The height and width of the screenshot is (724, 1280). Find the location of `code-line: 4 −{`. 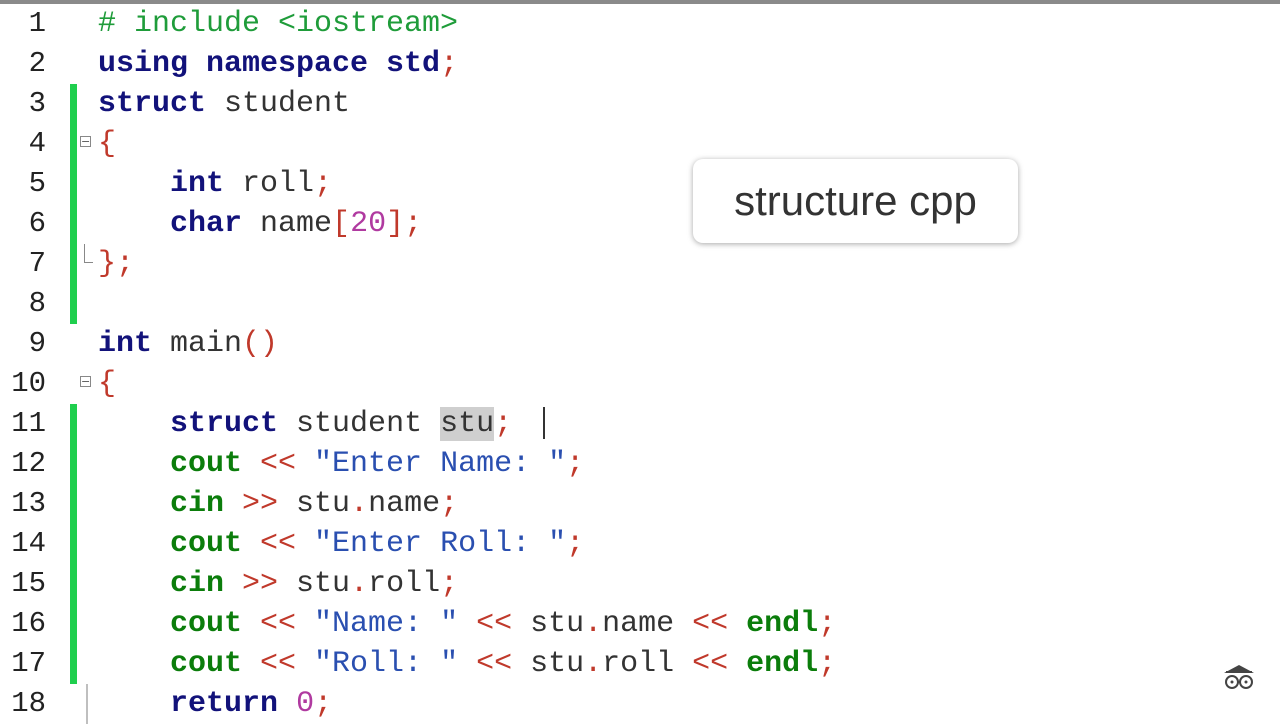

code-line: 4 −{ is located at coordinates (640, 144).